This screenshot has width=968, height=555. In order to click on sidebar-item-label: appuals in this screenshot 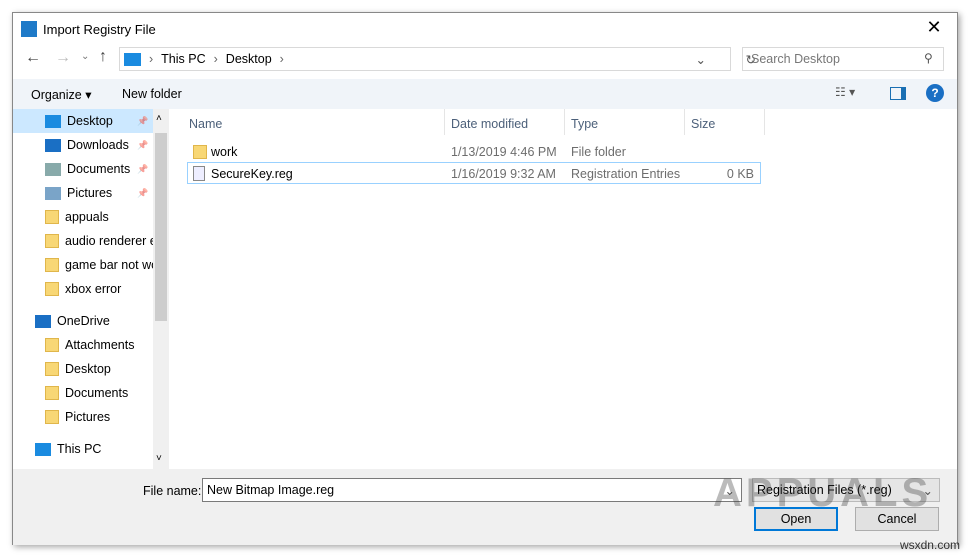, I will do `click(87, 217)`.